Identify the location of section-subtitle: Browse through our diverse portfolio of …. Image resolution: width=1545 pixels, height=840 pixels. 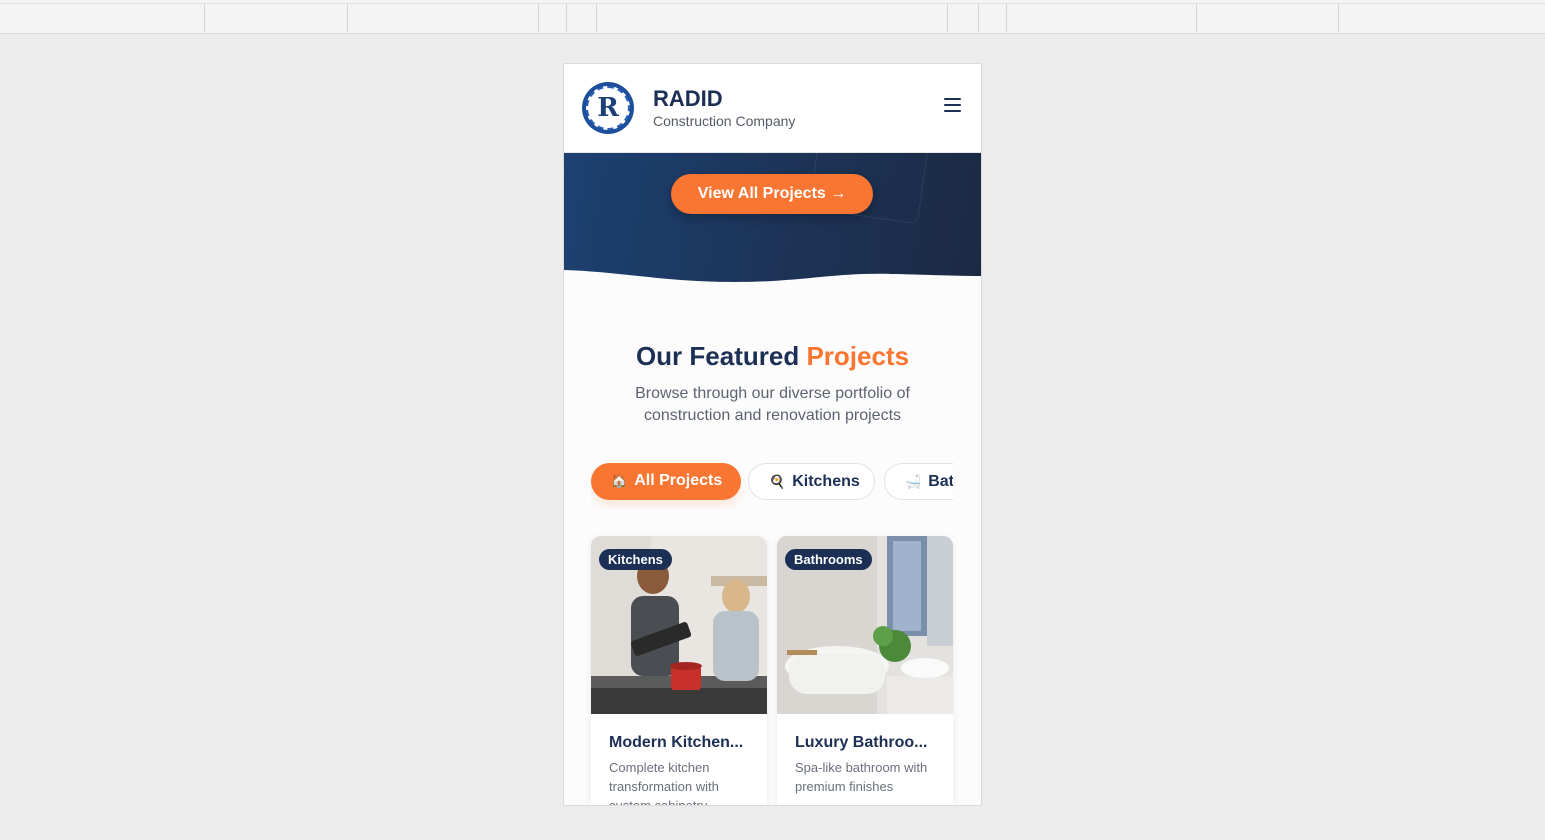
(772, 404).